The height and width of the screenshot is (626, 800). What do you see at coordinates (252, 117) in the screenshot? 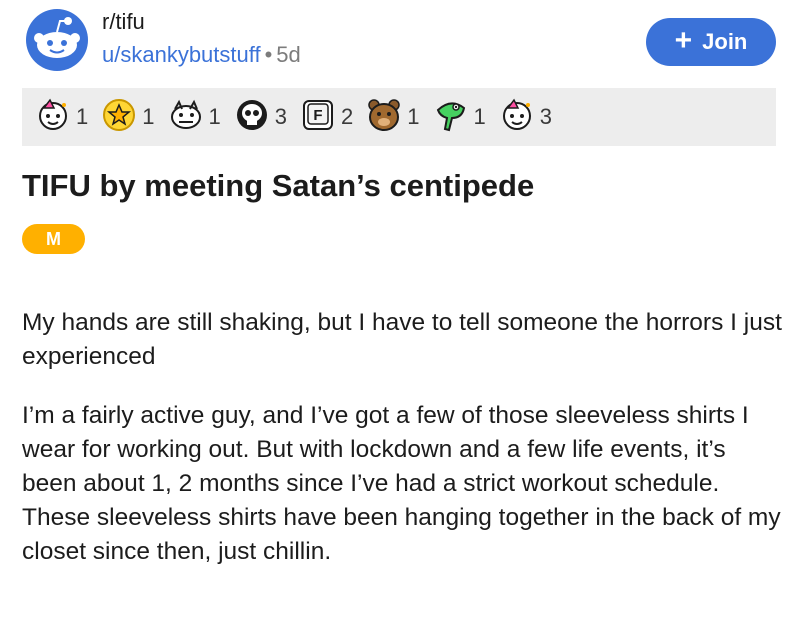
I see `skull-award-icon` at bounding box center [252, 117].